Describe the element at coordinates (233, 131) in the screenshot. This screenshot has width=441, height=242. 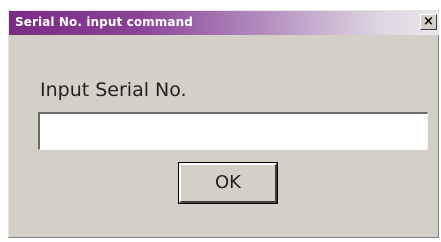
I see `serial-number-input` at that location.